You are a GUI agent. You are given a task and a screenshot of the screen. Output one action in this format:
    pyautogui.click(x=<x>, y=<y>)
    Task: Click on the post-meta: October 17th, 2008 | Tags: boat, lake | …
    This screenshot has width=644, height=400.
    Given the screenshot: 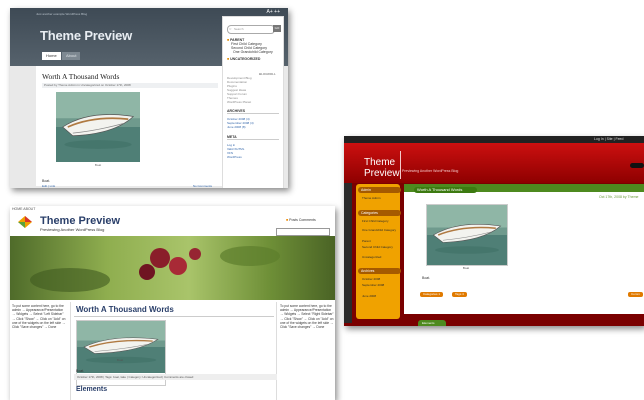 What is the action you would take?
    pyautogui.click(x=175, y=377)
    